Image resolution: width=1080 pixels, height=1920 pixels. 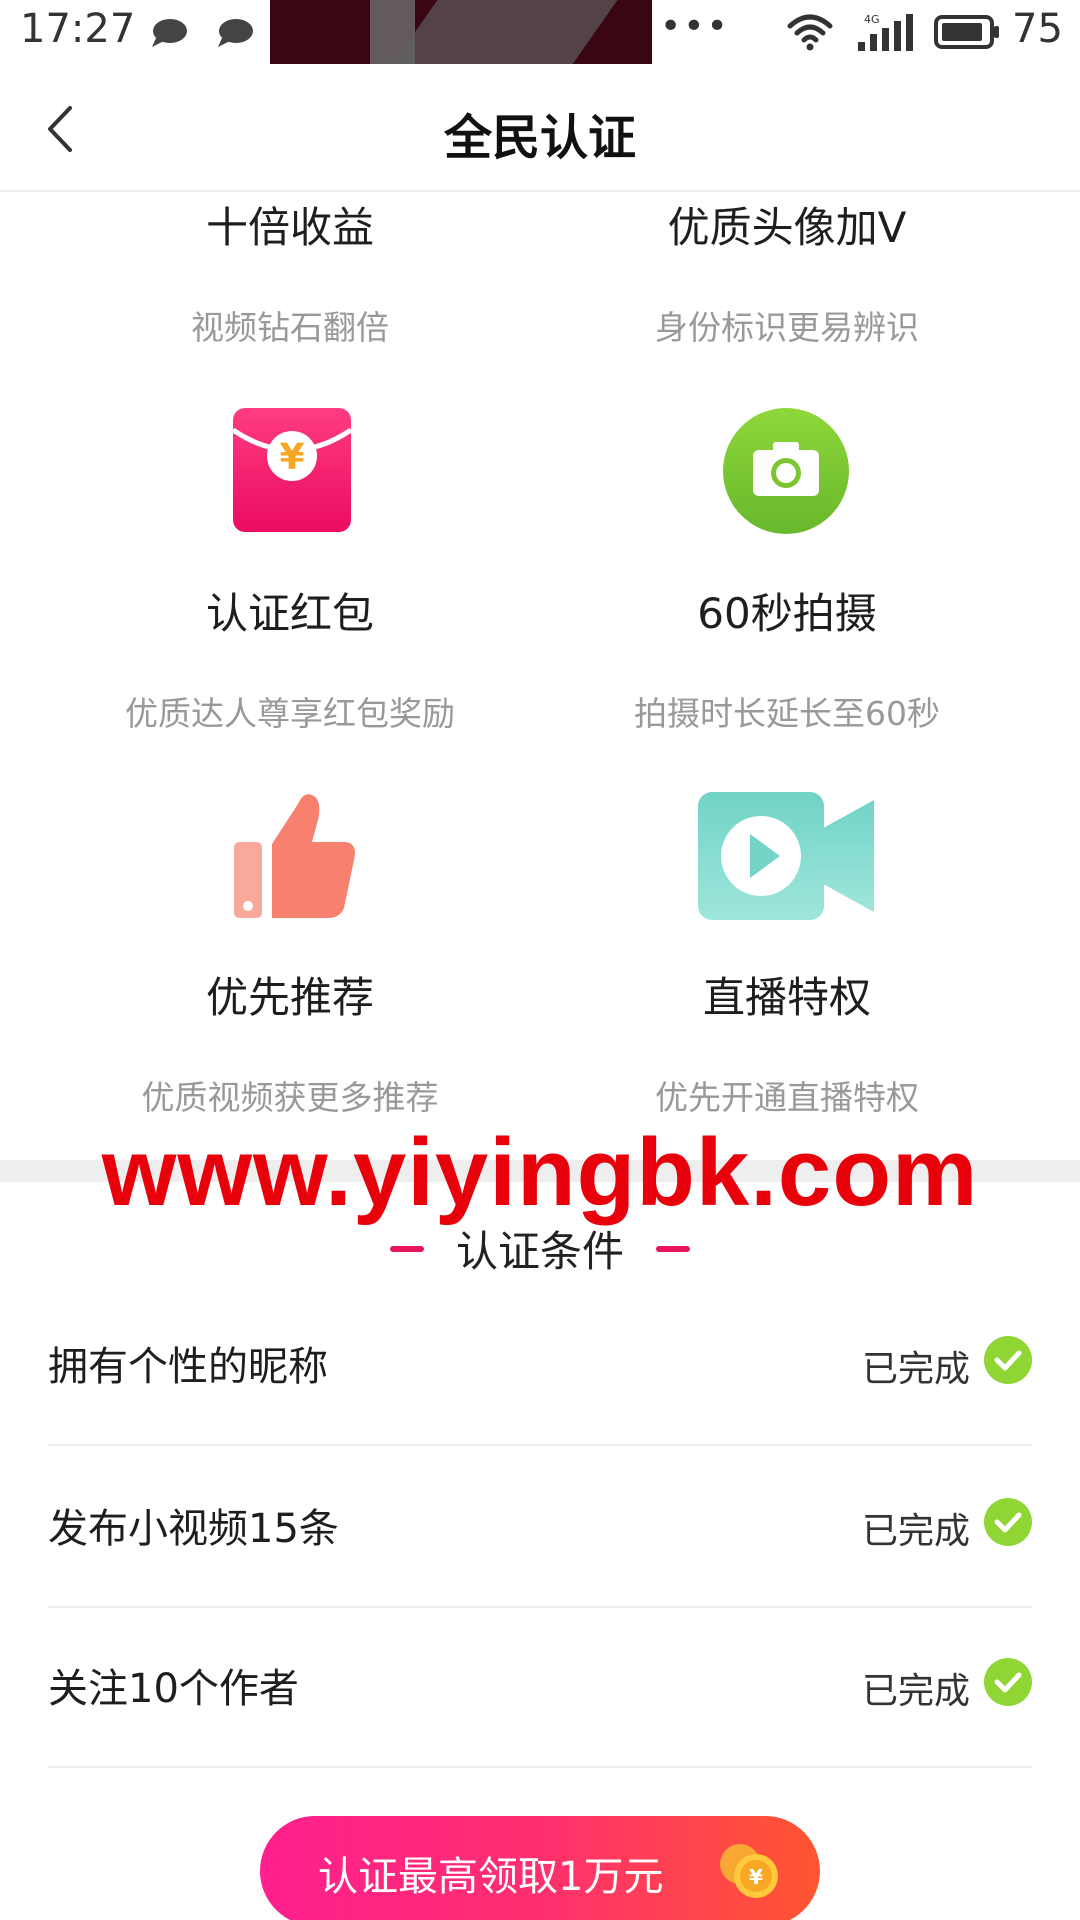 I want to click on requirement-row: 拥有个性的昵称 已完成, so click(x=540, y=1365).